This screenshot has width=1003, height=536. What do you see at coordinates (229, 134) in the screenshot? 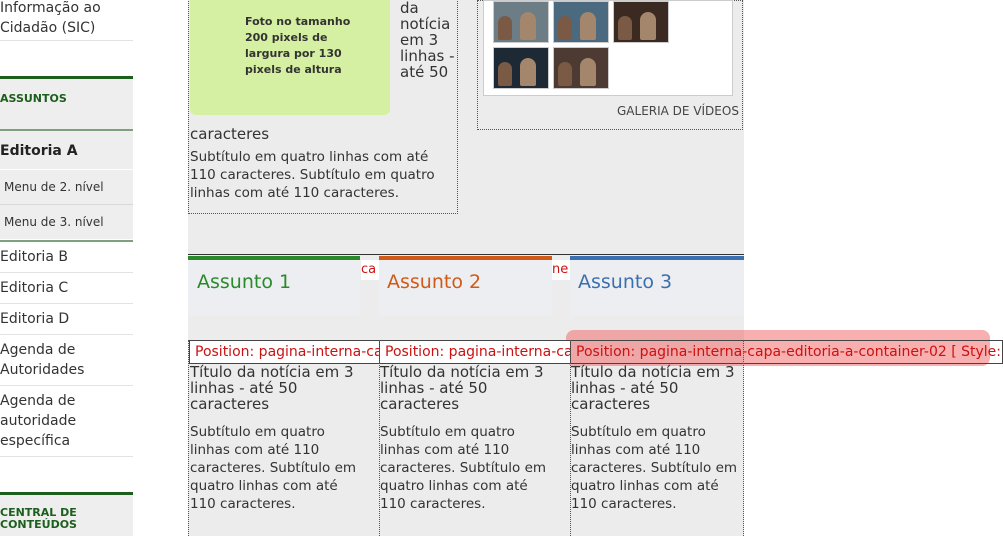
I see `feature-title-end: caracteres` at bounding box center [229, 134].